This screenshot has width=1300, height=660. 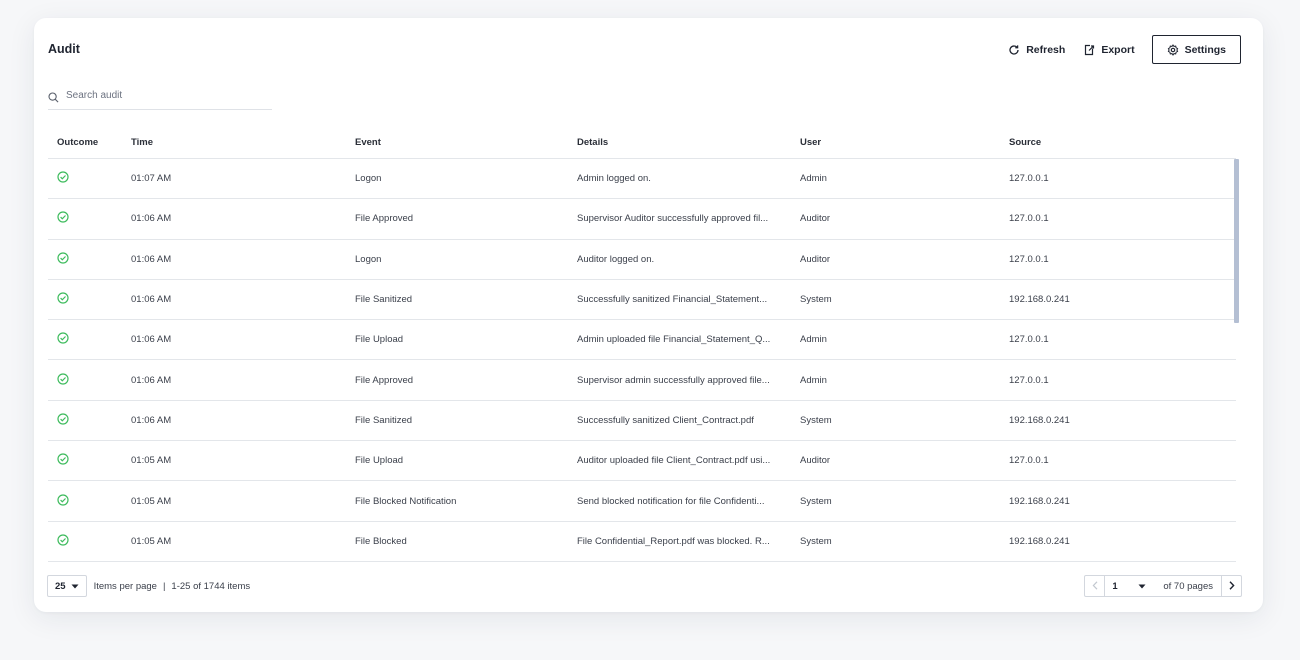 I want to click on time-cell: 01:07 AM, so click(x=151, y=179).